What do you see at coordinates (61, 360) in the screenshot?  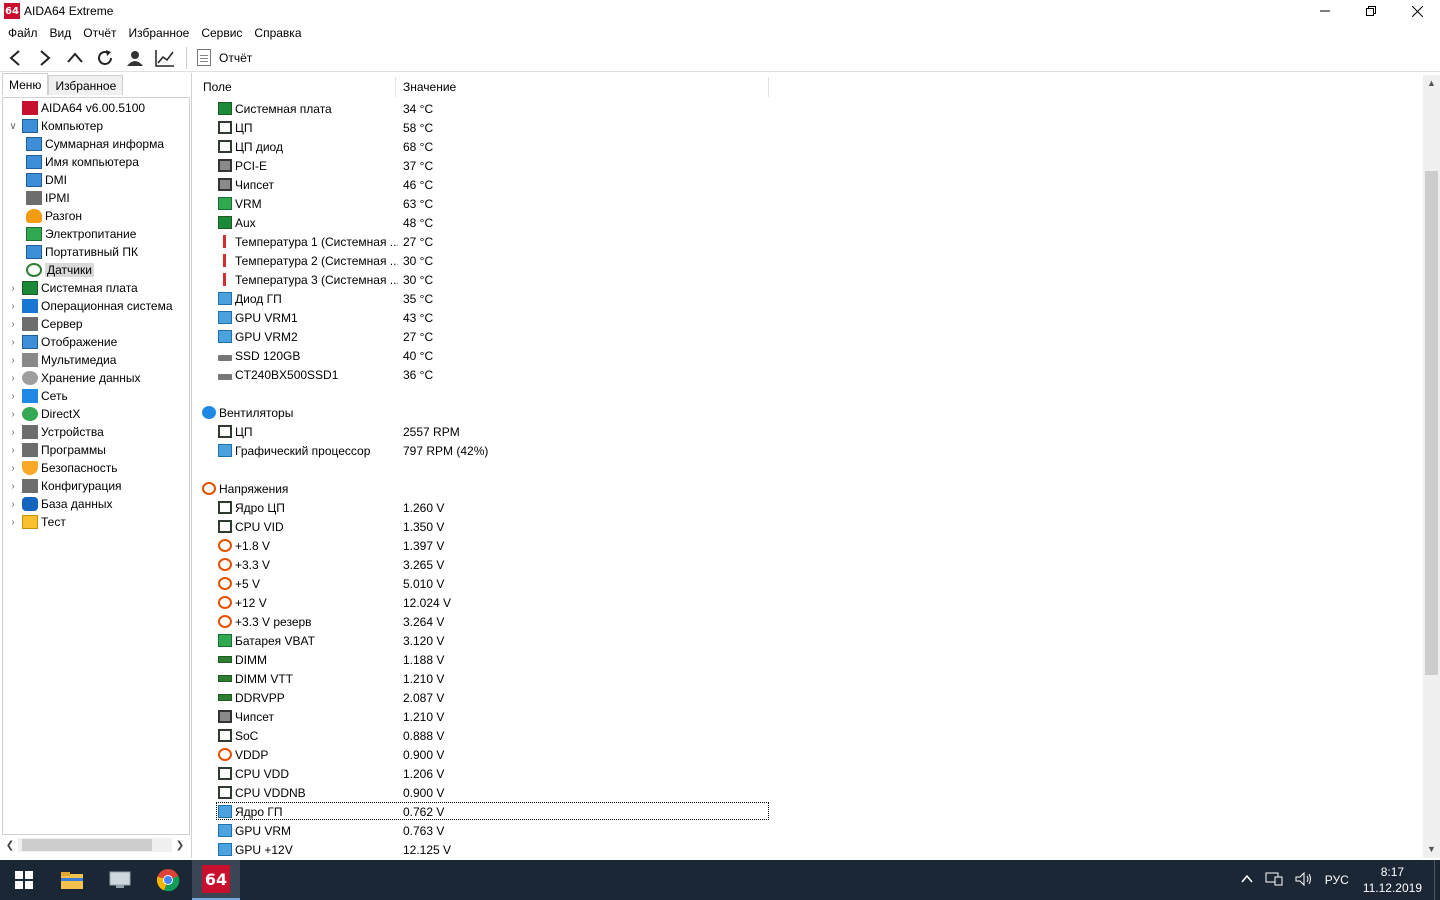 I see `tree-item: › Мультимедиа` at bounding box center [61, 360].